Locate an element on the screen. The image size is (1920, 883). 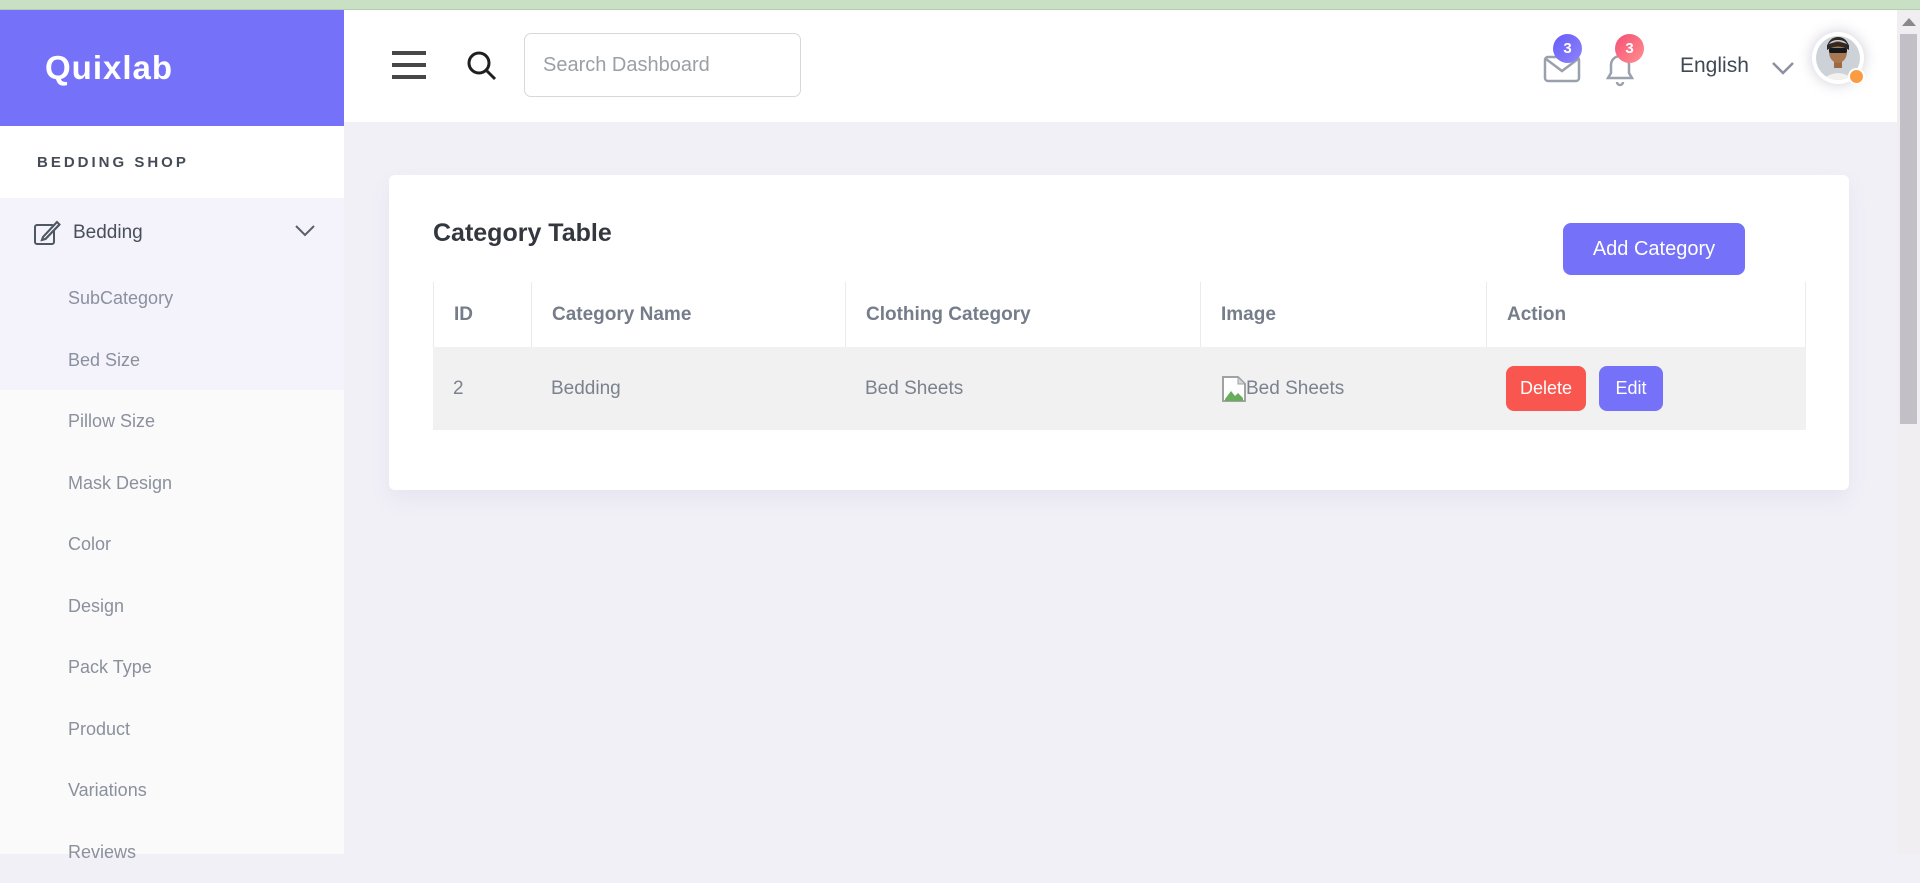
sidebar-item-reviews: Reviews is located at coordinates (172, 852).